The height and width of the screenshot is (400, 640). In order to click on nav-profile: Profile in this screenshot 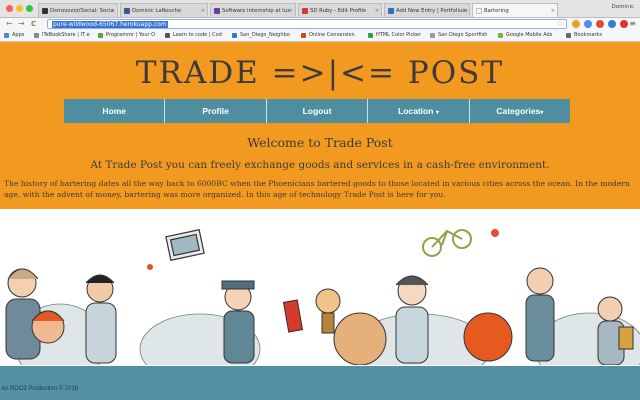, I will do `click(216, 111)`.